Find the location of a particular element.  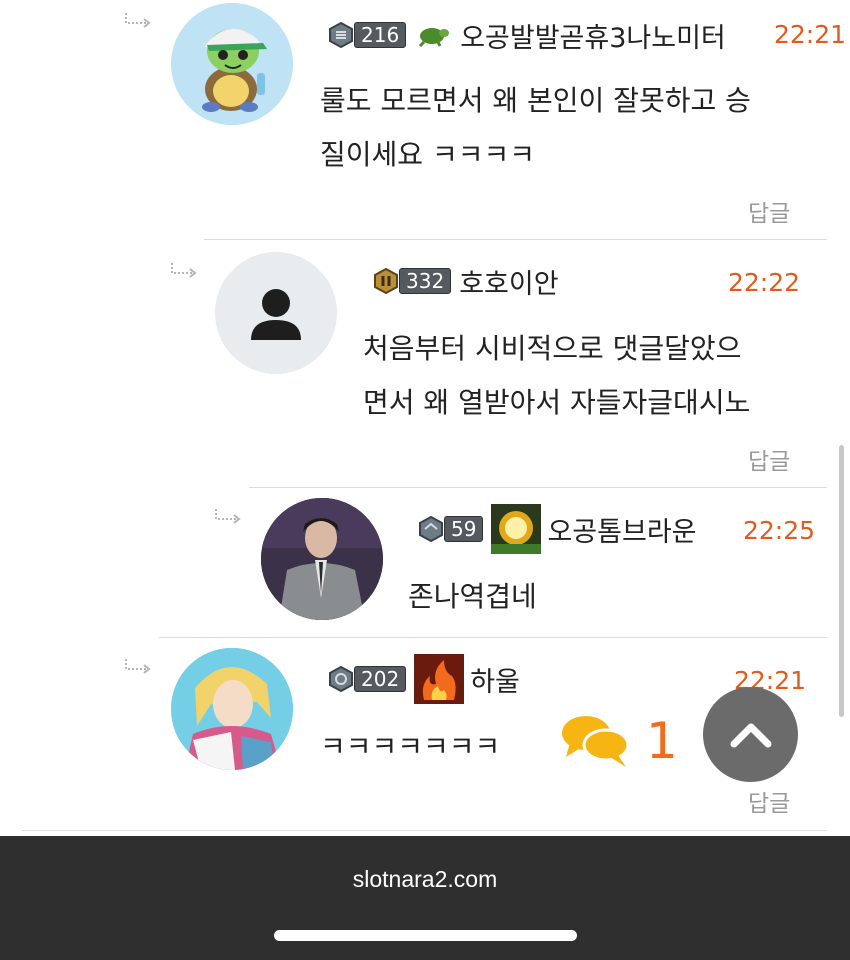

anime-avatar-icon is located at coordinates (232, 709).